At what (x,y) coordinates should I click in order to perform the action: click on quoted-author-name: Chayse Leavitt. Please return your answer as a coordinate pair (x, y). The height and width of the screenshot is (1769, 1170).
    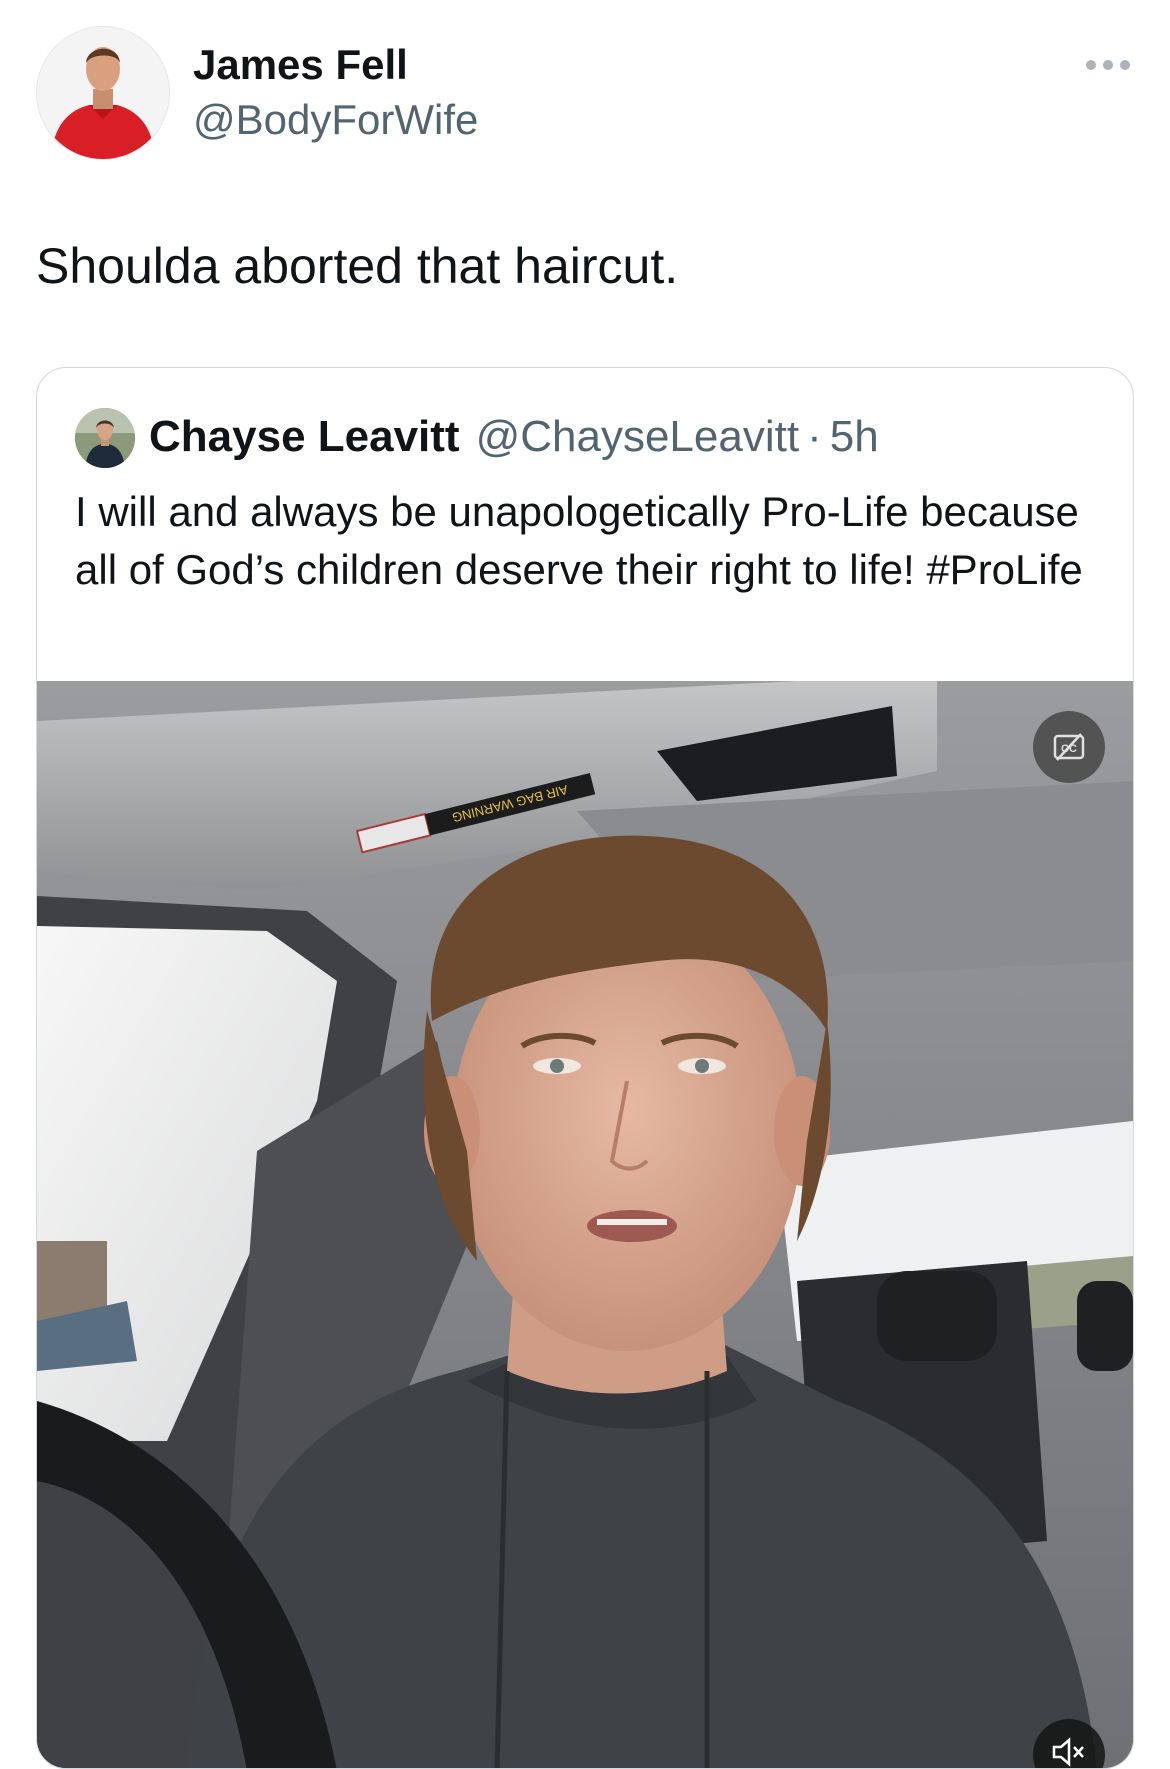
    Looking at the image, I should click on (304, 437).